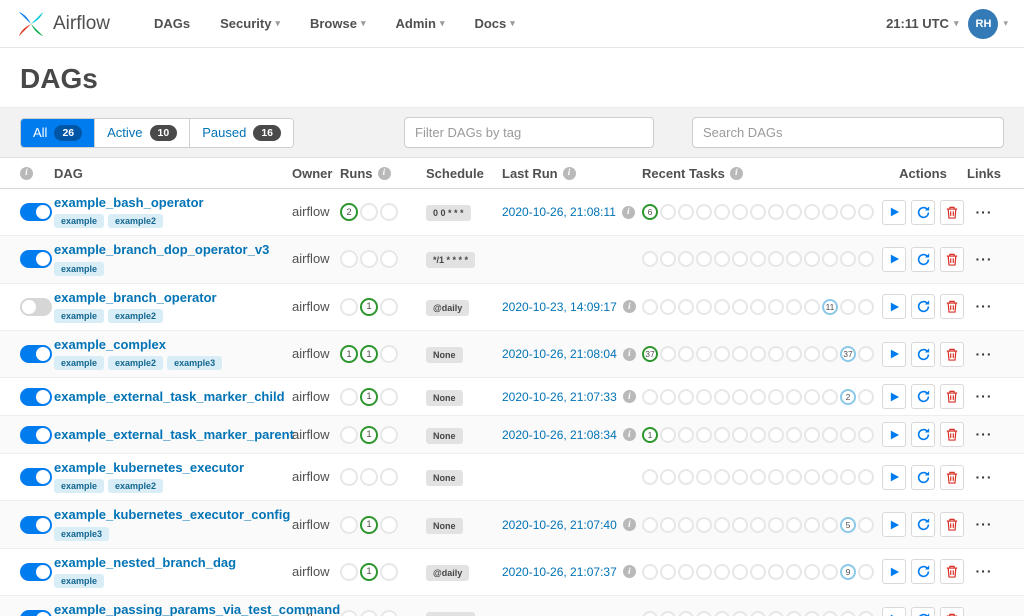  I want to click on last-run-link: 2020-10-26, 21:07:40, so click(559, 525).